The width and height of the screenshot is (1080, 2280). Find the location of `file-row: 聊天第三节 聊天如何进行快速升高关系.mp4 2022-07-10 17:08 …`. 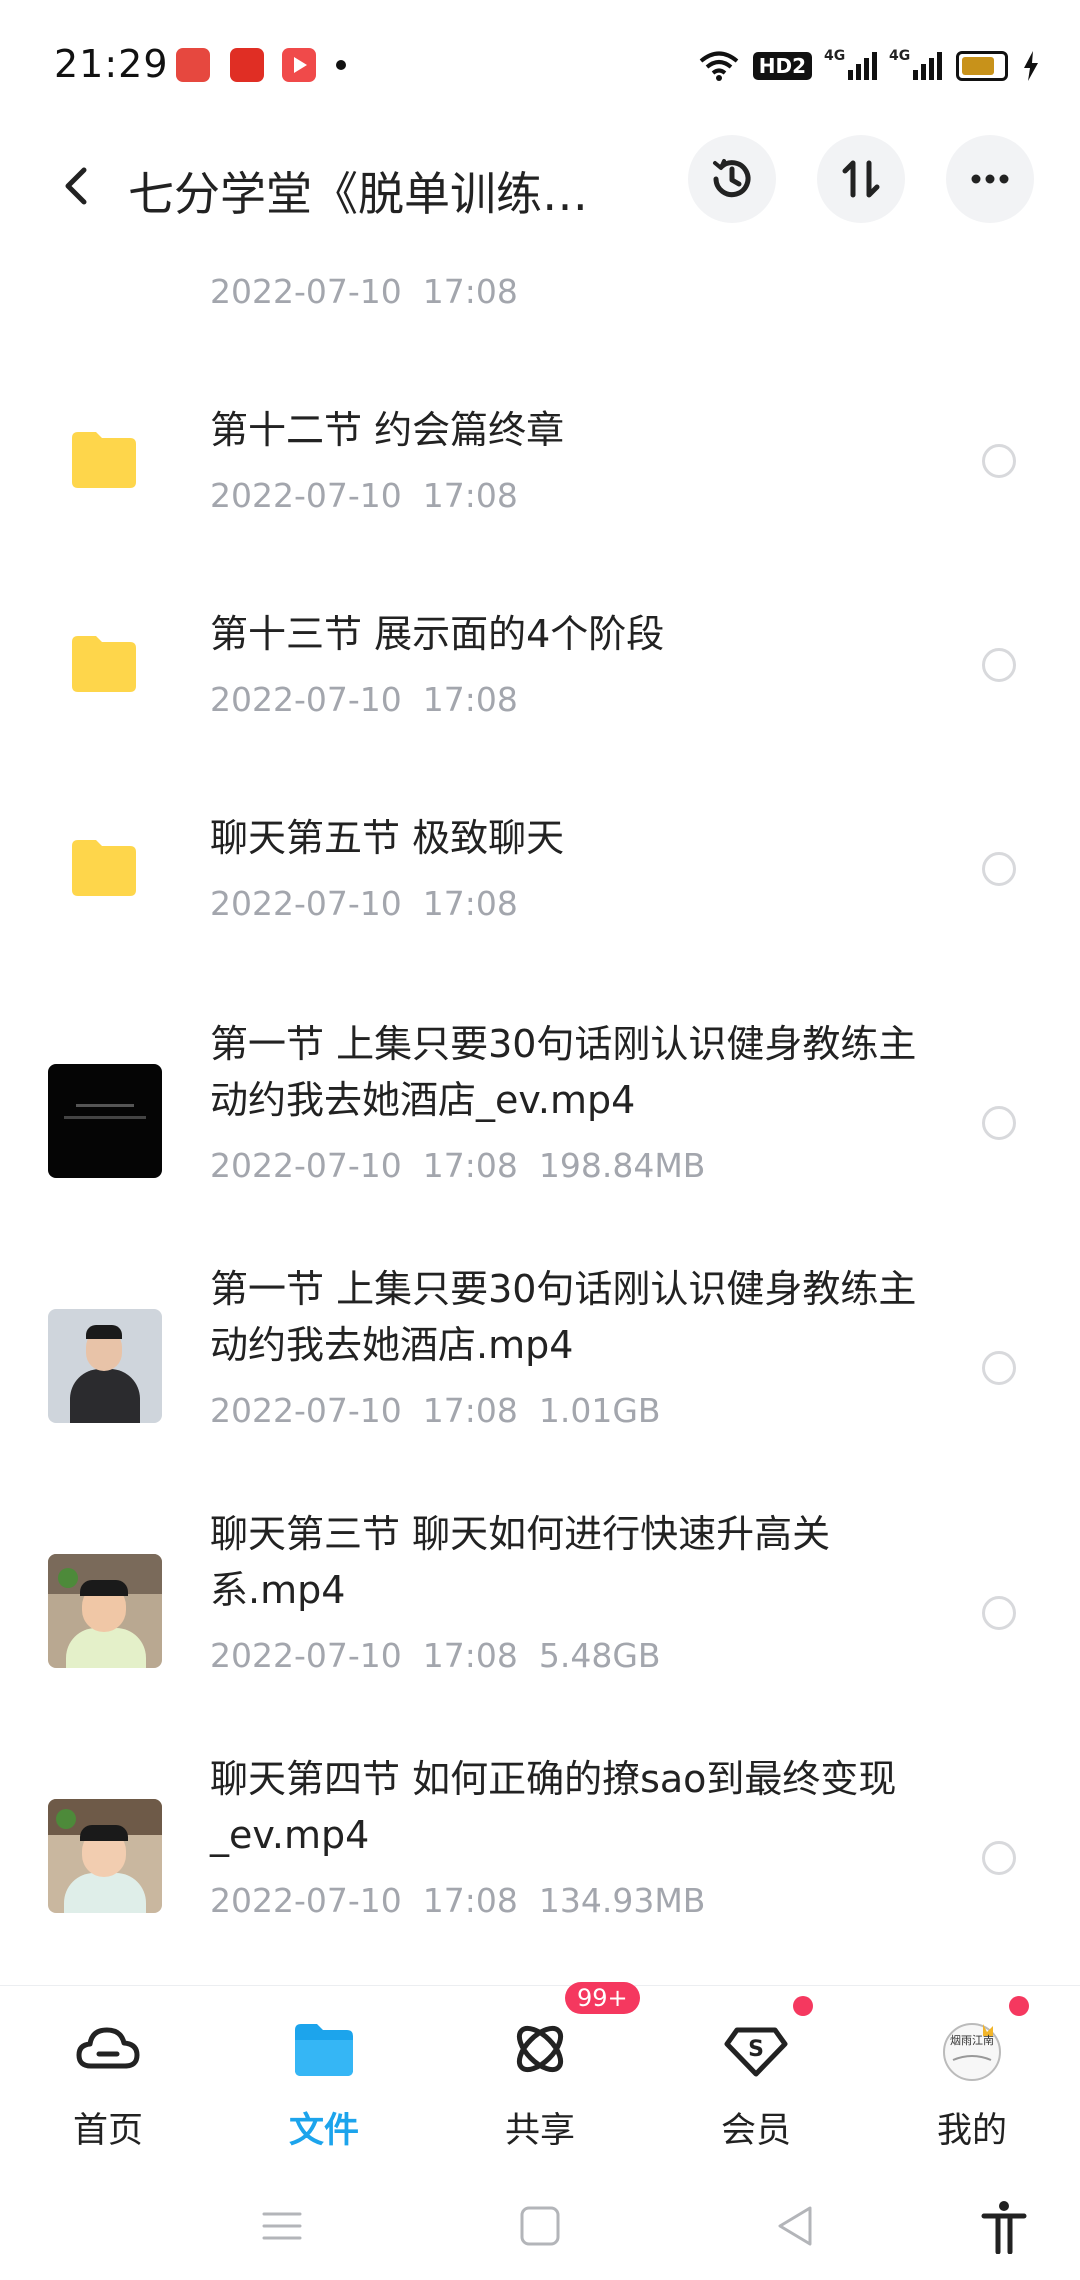

file-row: 聊天第三节 聊天如何进行快速升高关系.mp4 2022-07-10 17:08 … is located at coordinates (540, 1620).